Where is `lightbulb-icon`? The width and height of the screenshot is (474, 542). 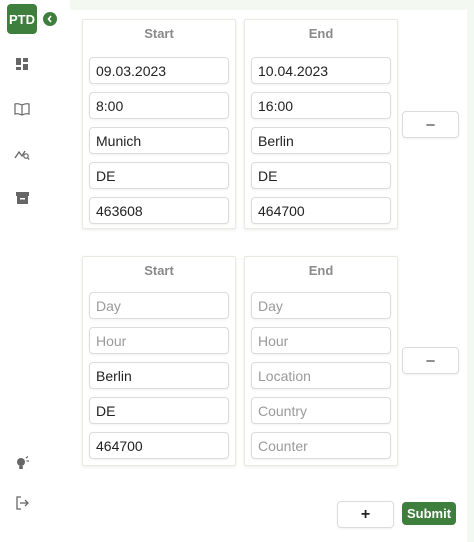 lightbulb-icon is located at coordinates (22, 463).